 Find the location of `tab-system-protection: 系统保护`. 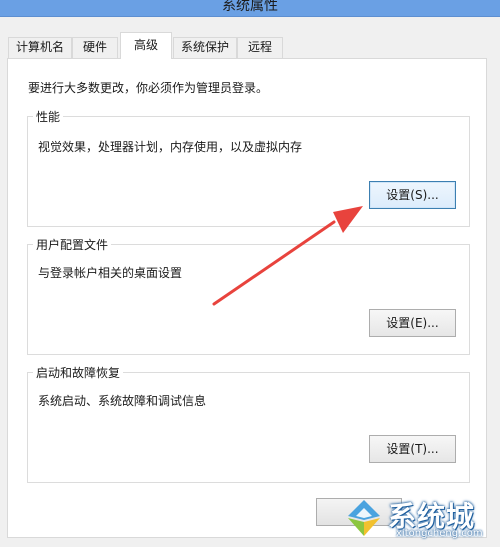

tab-system-protection: 系统保护 is located at coordinates (205, 47).